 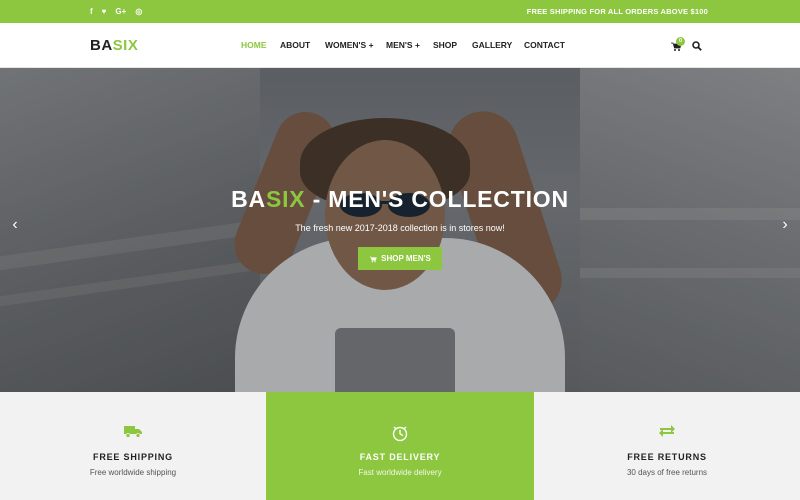 I want to click on hero-title-dark: BA, so click(x=248, y=199).